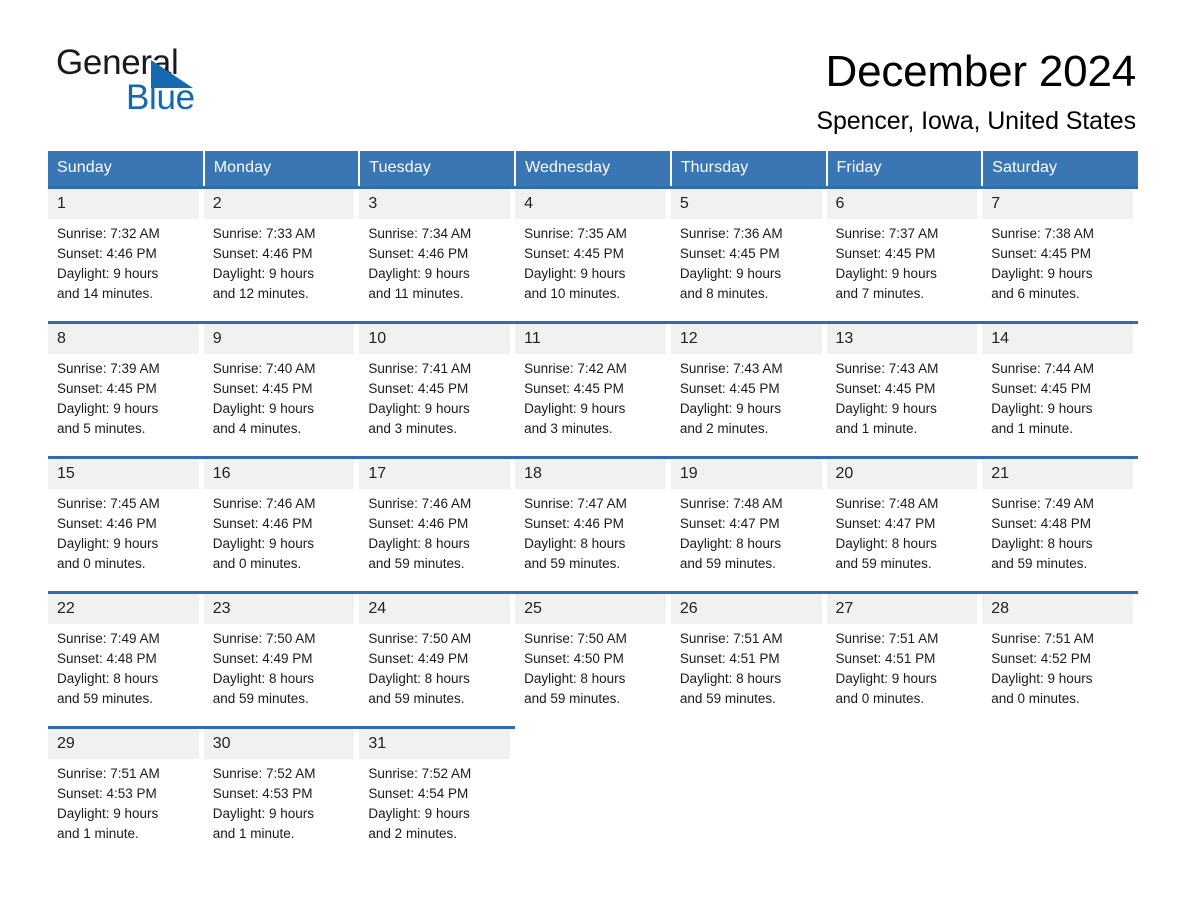  What do you see at coordinates (902, 204) in the screenshot?
I see `day-number: 6` at bounding box center [902, 204].